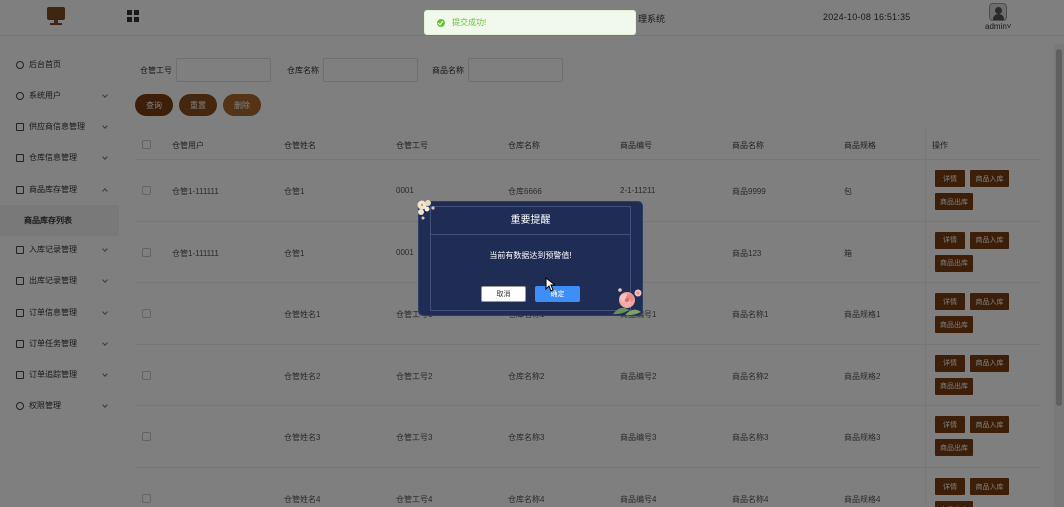 The height and width of the screenshot is (507, 1064). I want to click on dialog-divider, so click(530, 234).